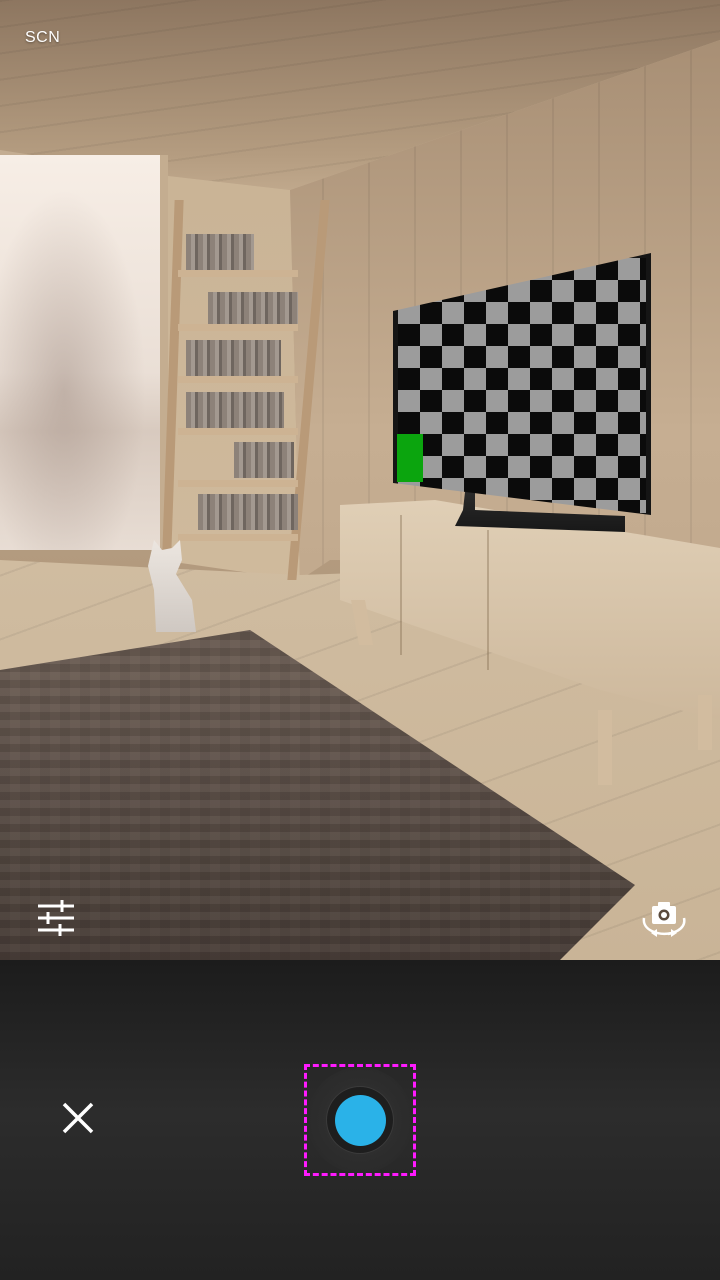  I want to click on scene-tv-green-marker, so click(410, 458).